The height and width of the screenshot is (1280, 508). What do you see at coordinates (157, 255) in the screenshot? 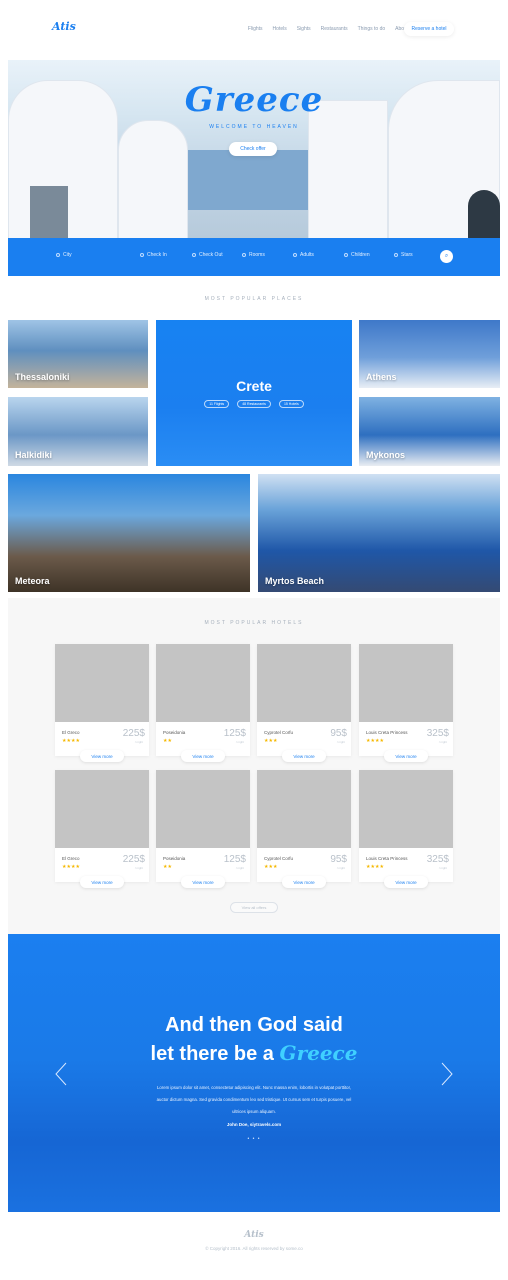
I see `check-in-label: Check In` at bounding box center [157, 255].